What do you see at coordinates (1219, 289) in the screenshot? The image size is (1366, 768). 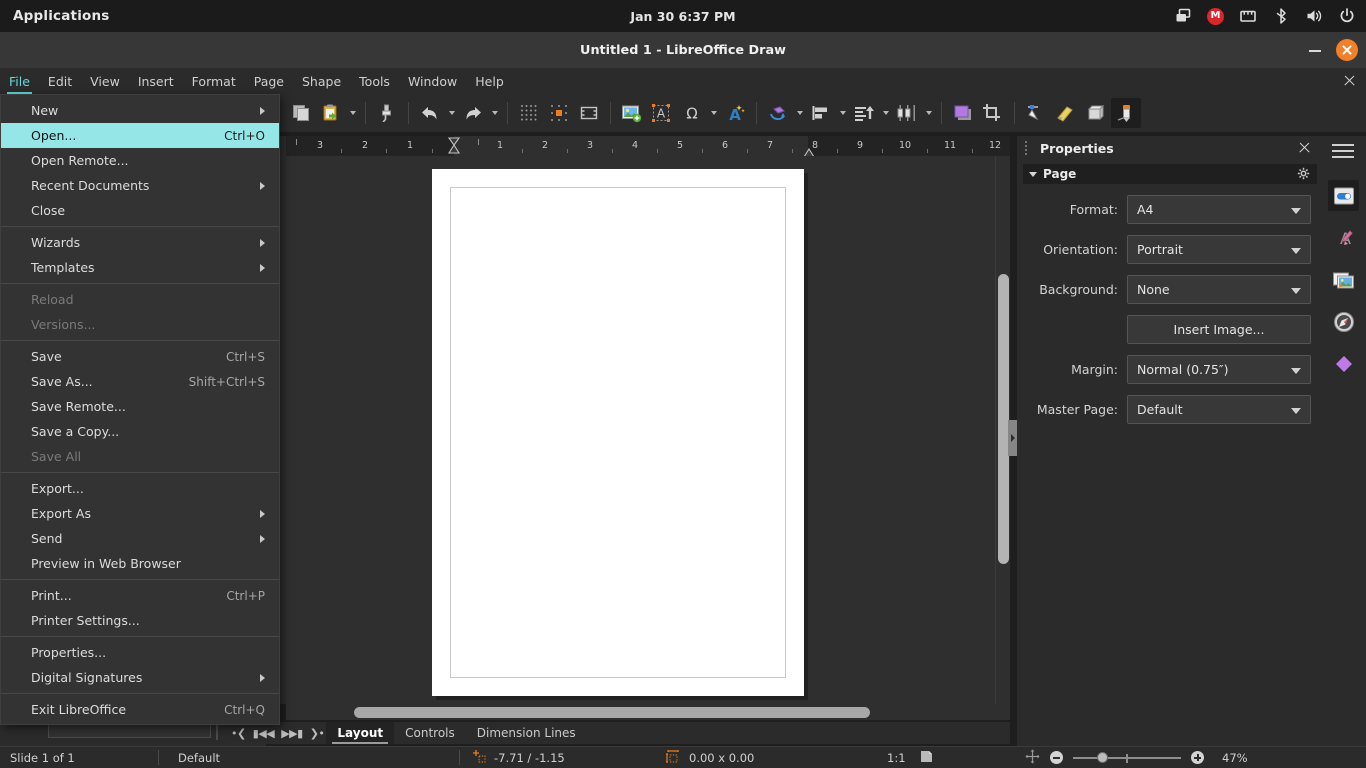 I see `background-dropdown: None` at bounding box center [1219, 289].